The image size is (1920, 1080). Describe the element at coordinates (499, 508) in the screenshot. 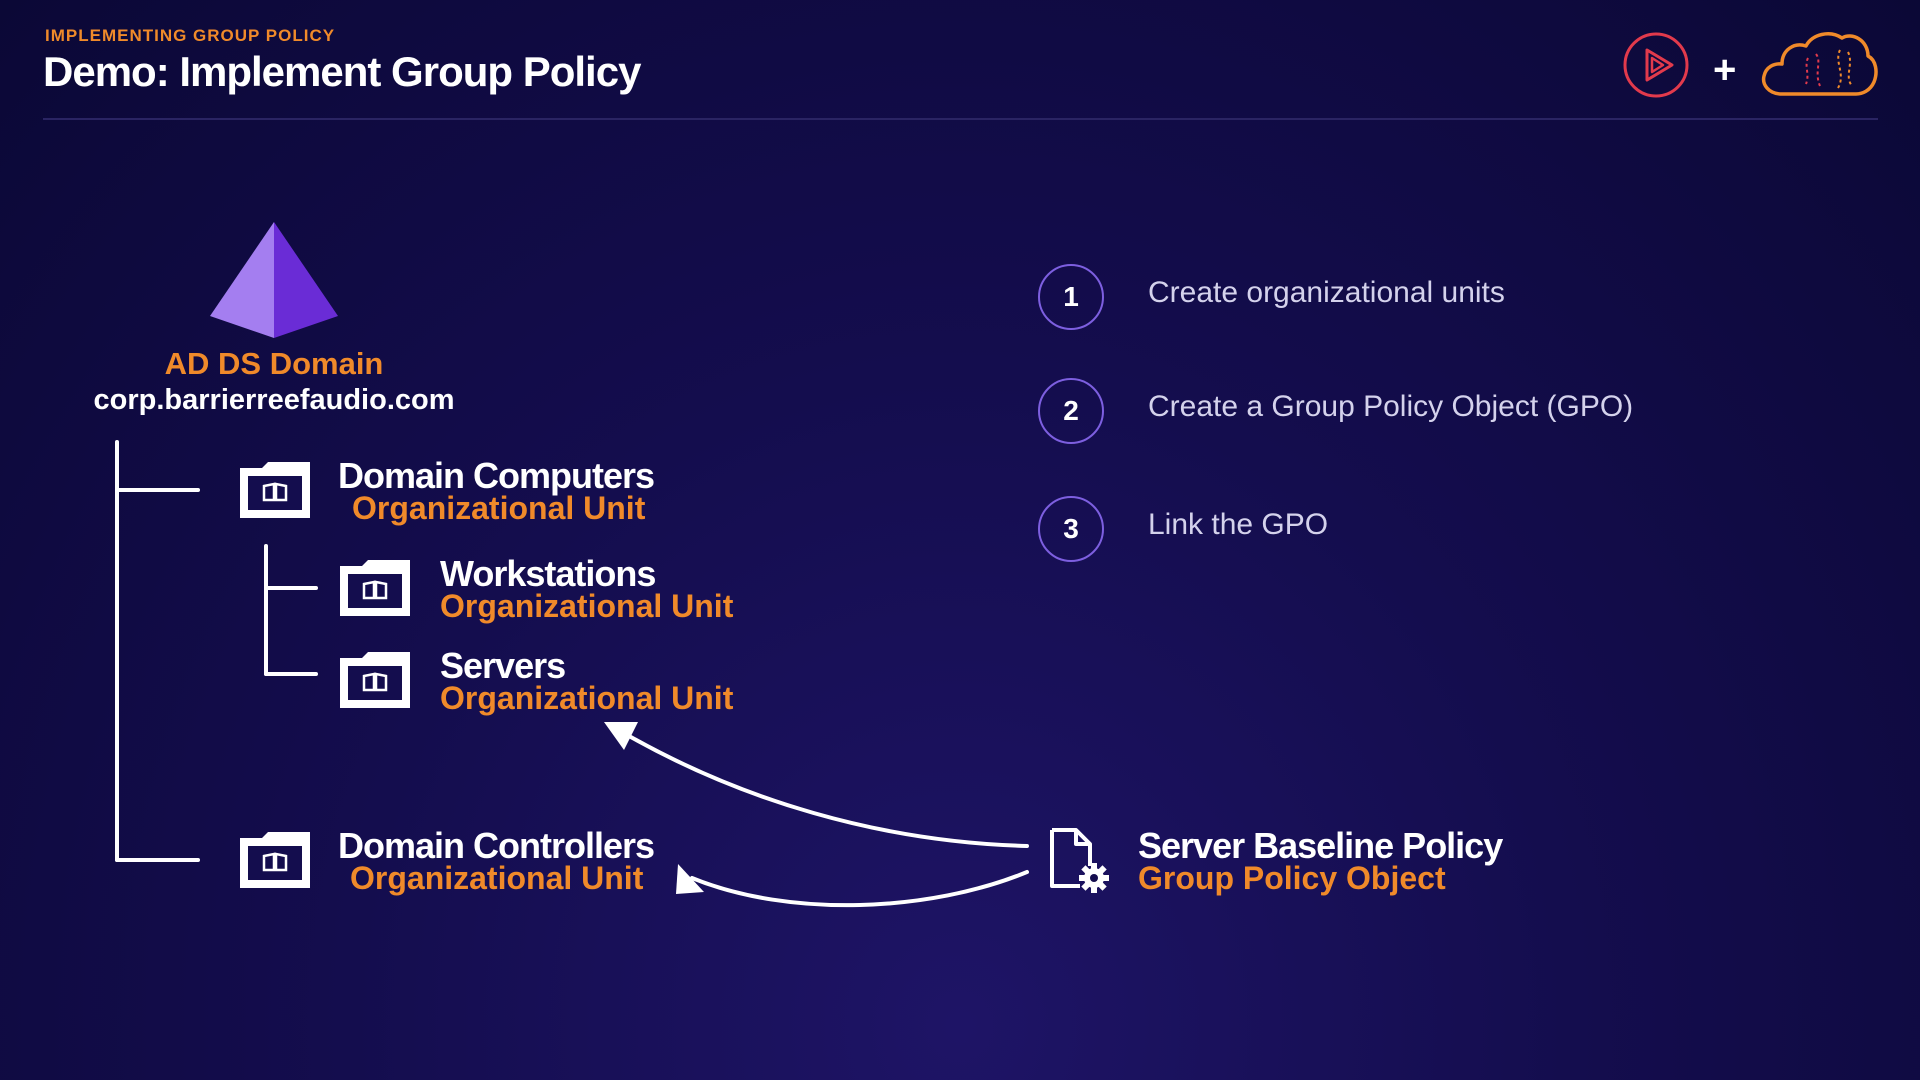

I see `ou-type-domain-computers: Organizational Unit` at that location.